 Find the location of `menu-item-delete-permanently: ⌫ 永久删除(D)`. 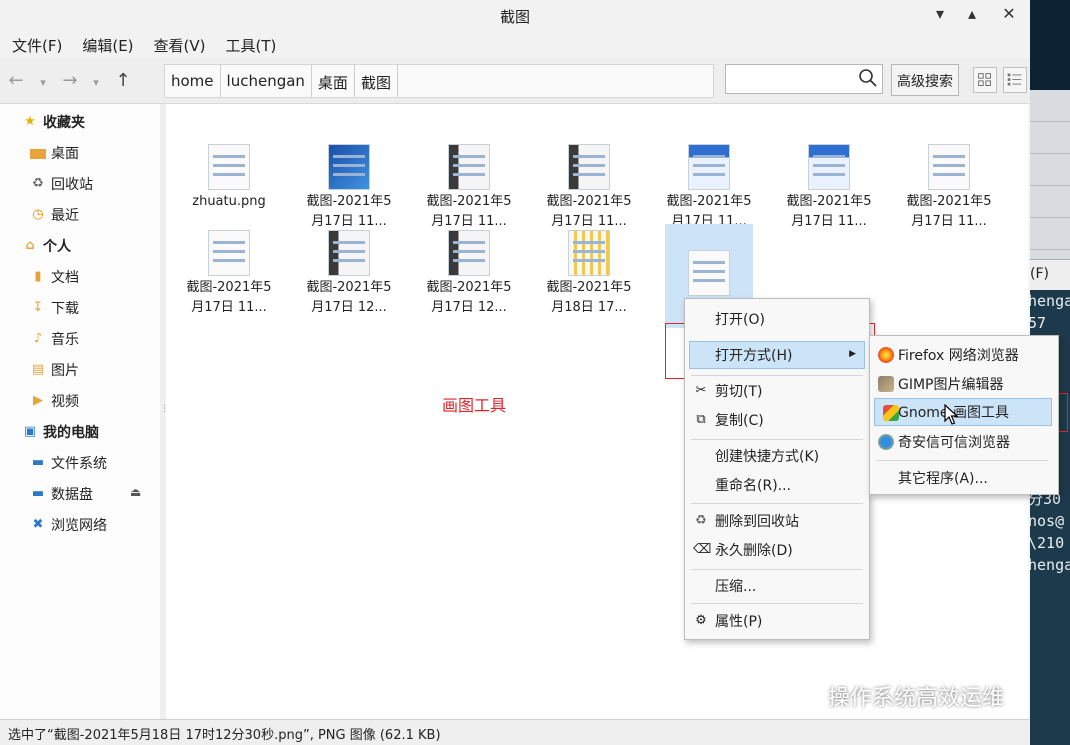

menu-item-delete-permanently: ⌫ 永久删除(D) is located at coordinates (777, 550).